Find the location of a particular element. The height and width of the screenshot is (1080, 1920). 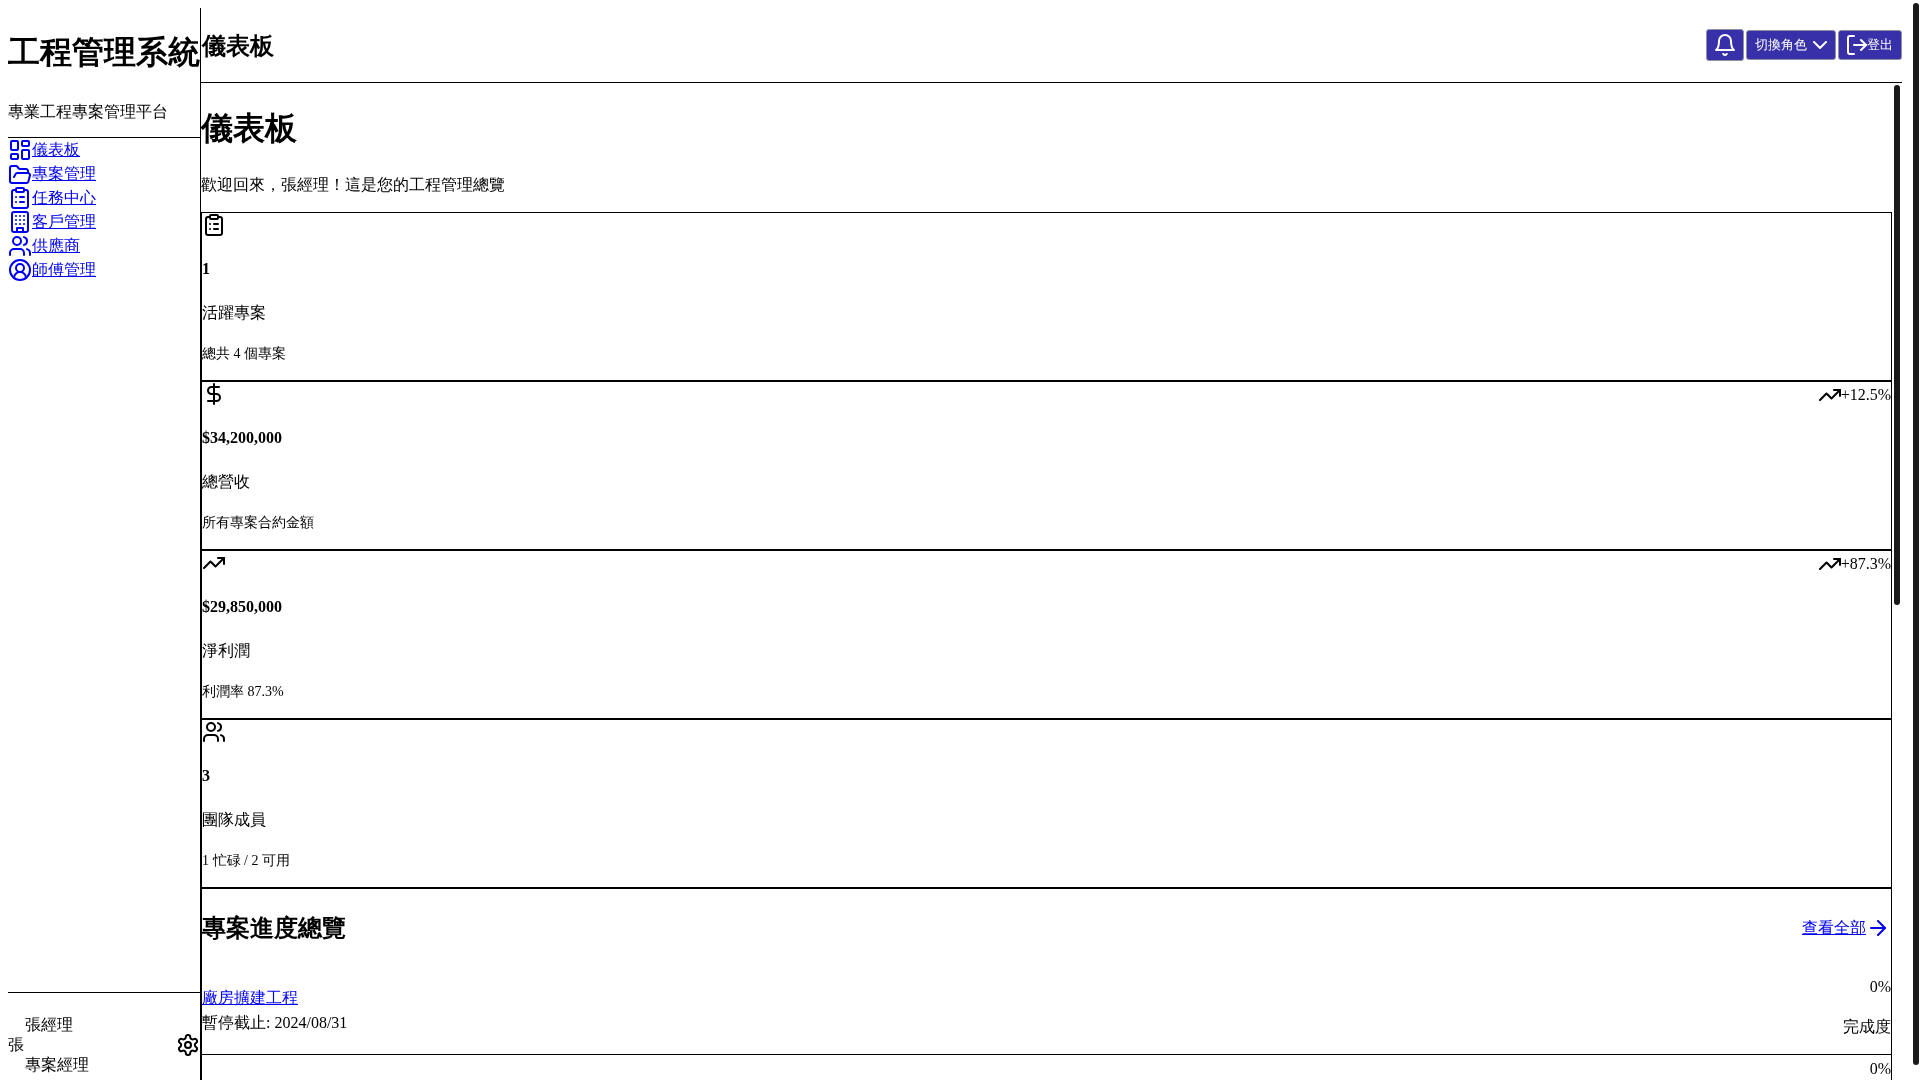

user-name: 張經理 is located at coordinates (49, 1025).